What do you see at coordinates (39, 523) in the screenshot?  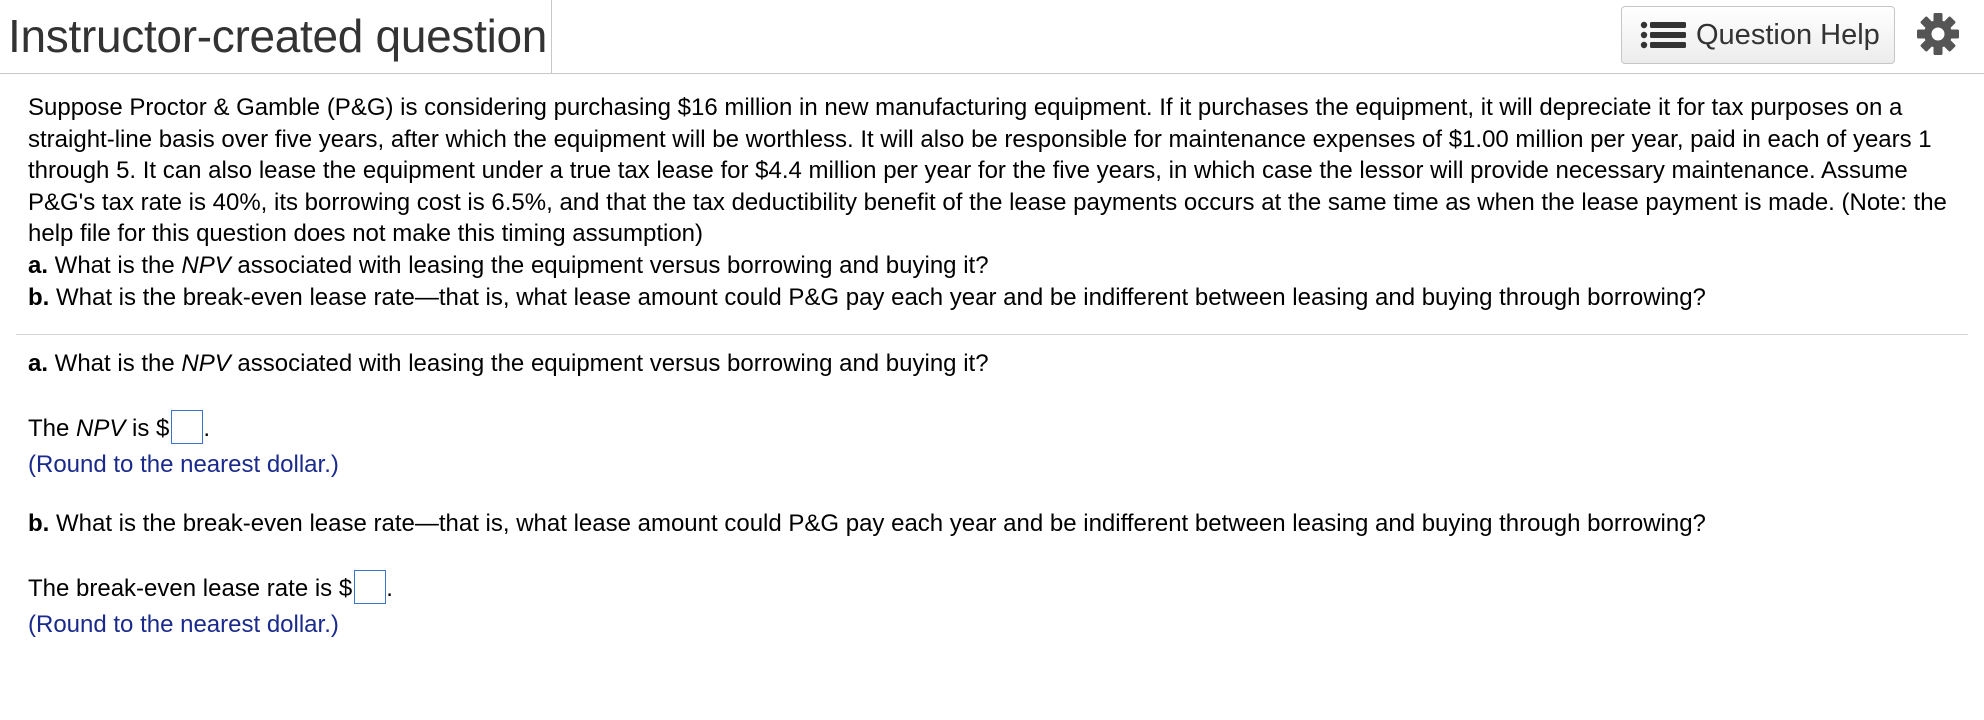 I see `part-b-label: b.` at bounding box center [39, 523].